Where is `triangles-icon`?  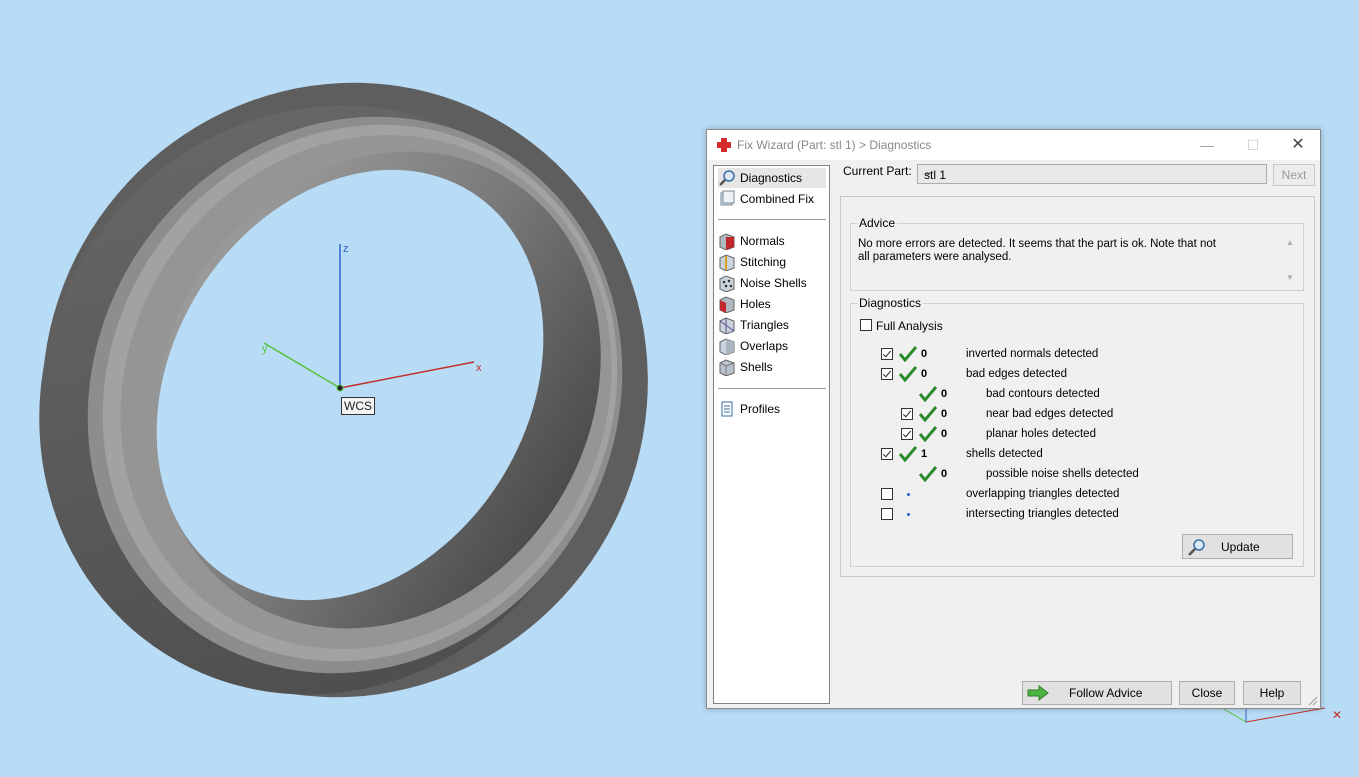 triangles-icon is located at coordinates (727, 325).